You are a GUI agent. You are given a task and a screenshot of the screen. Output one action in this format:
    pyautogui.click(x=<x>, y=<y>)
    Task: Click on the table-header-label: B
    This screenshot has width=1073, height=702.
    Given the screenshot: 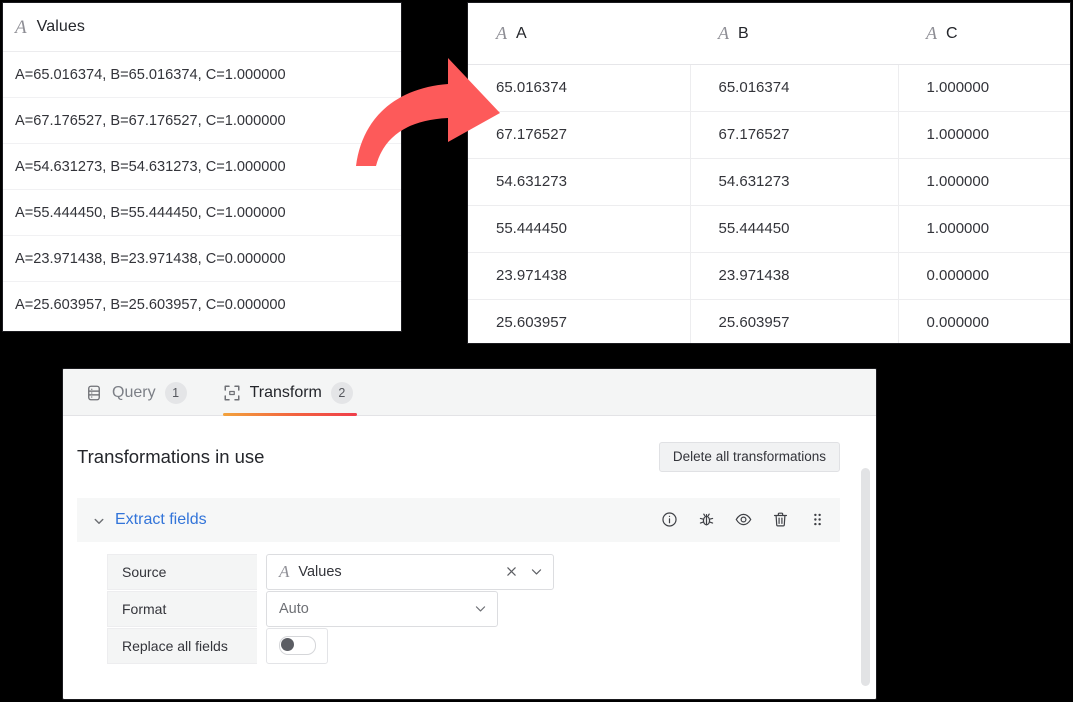 What is the action you would take?
    pyautogui.click(x=743, y=33)
    